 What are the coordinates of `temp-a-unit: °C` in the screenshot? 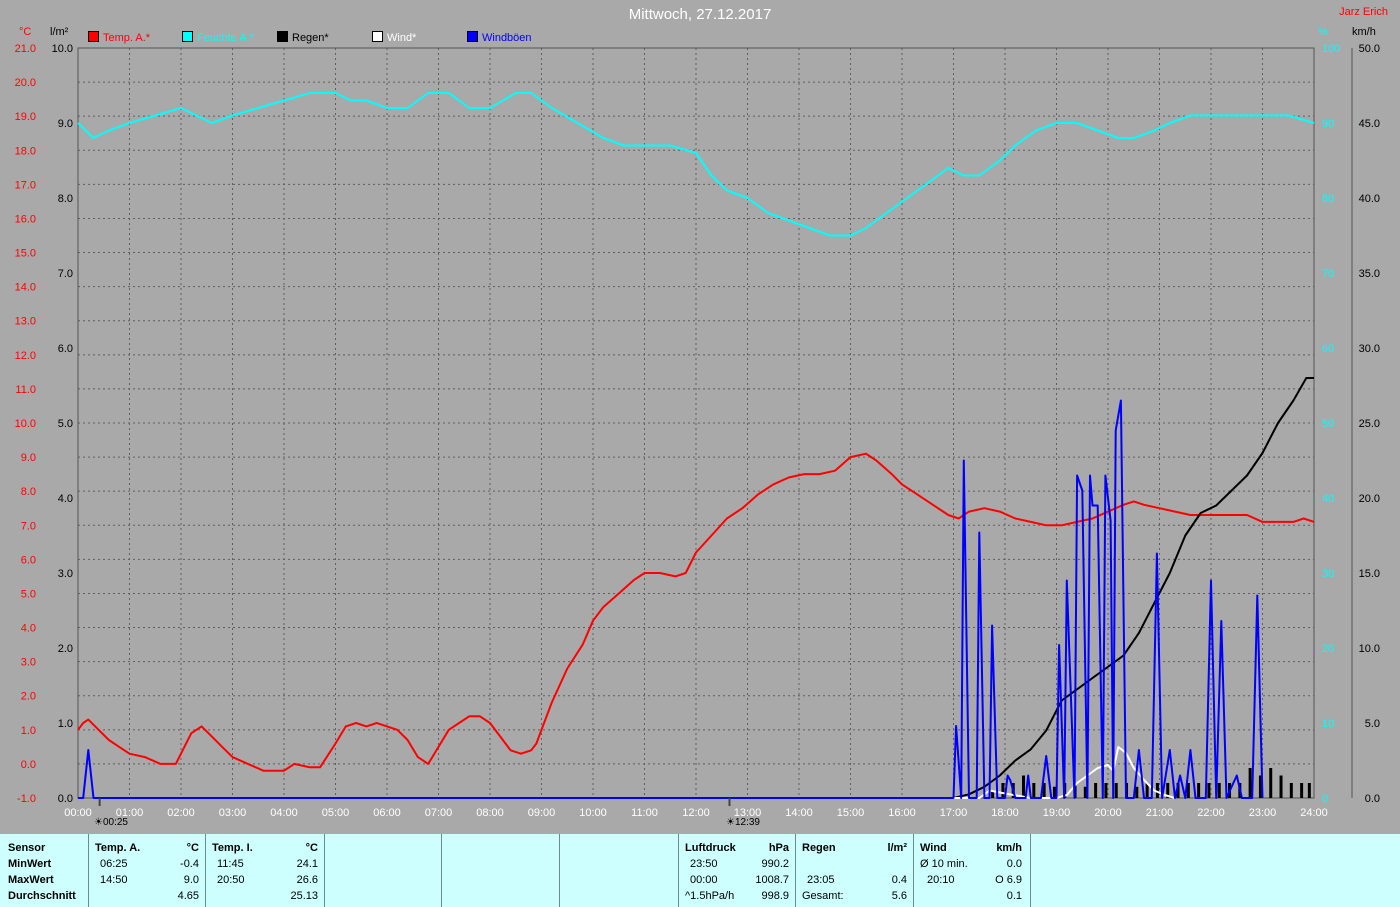 It's located at (192, 848).